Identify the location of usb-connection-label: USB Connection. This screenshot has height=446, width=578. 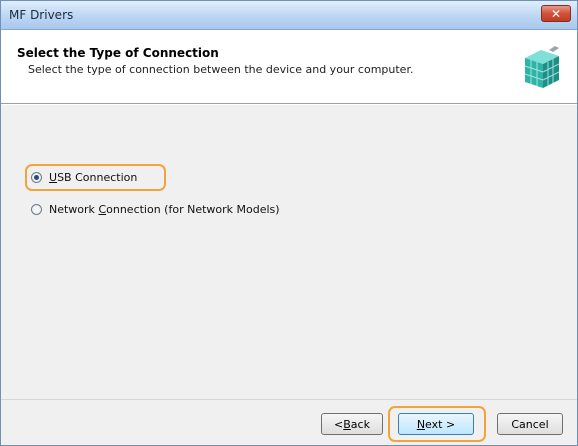
(93, 177).